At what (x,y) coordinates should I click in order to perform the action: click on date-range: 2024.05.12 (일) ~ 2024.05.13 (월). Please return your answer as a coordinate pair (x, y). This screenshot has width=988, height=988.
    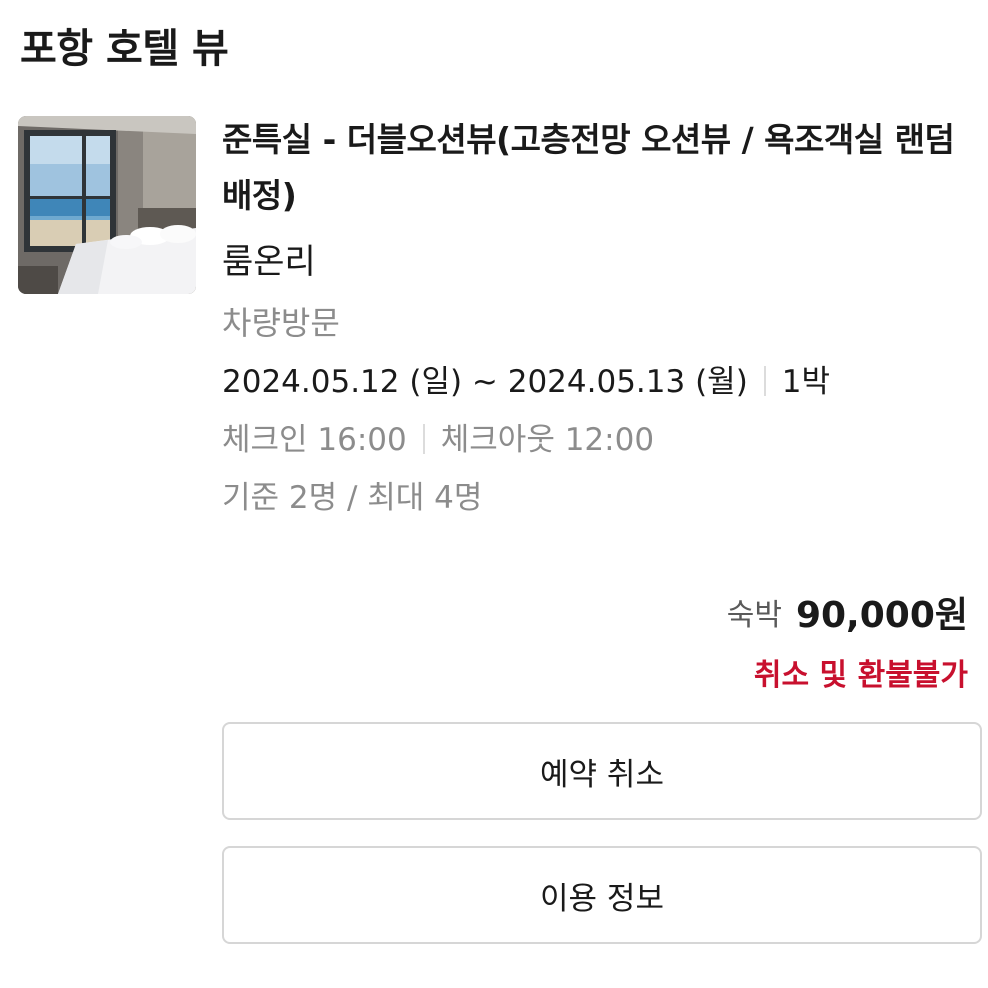
    Looking at the image, I should click on (485, 382).